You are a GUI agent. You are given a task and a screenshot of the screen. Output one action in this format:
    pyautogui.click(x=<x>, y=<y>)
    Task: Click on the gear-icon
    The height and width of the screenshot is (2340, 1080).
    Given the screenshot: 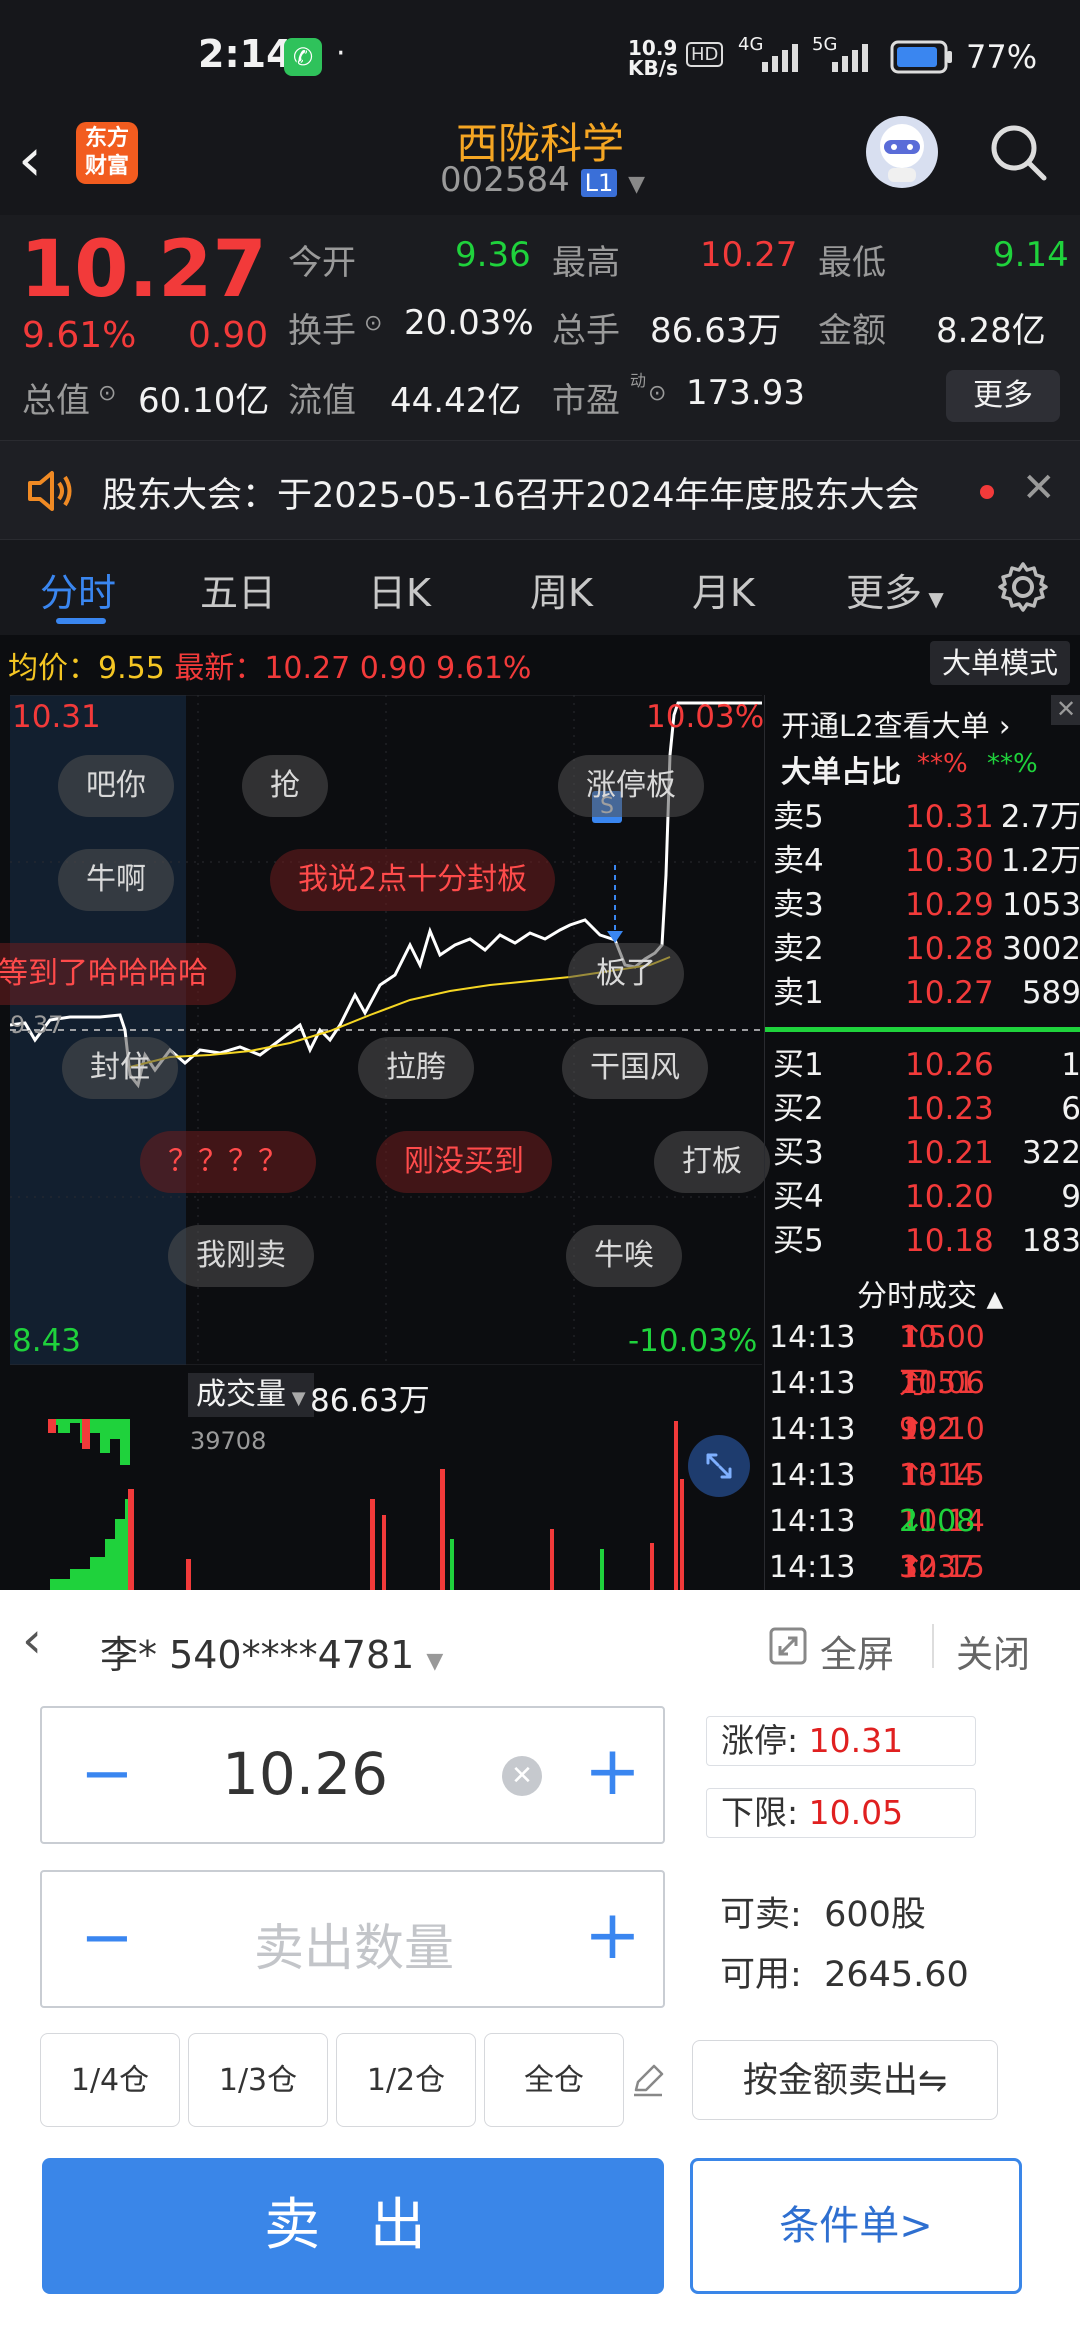 What is the action you would take?
    pyautogui.click(x=1023, y=587)
    